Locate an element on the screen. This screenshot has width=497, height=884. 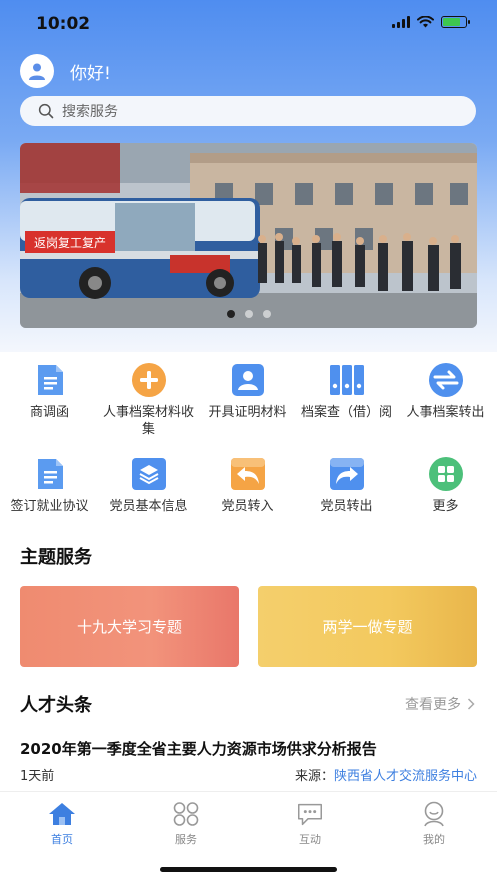
user-icon is located at coordinates (37, 71).